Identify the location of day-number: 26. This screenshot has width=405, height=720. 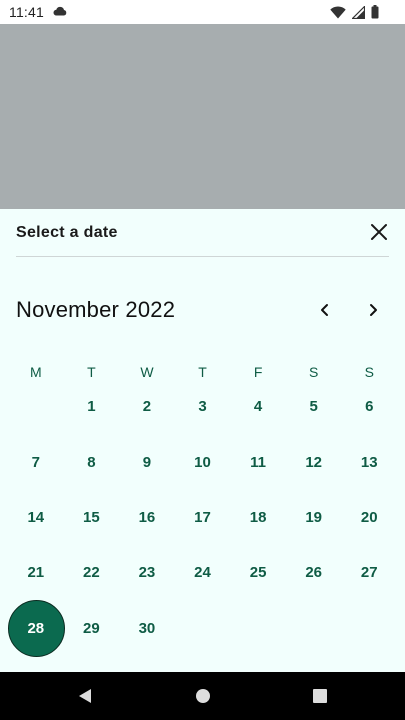
(314, 573).